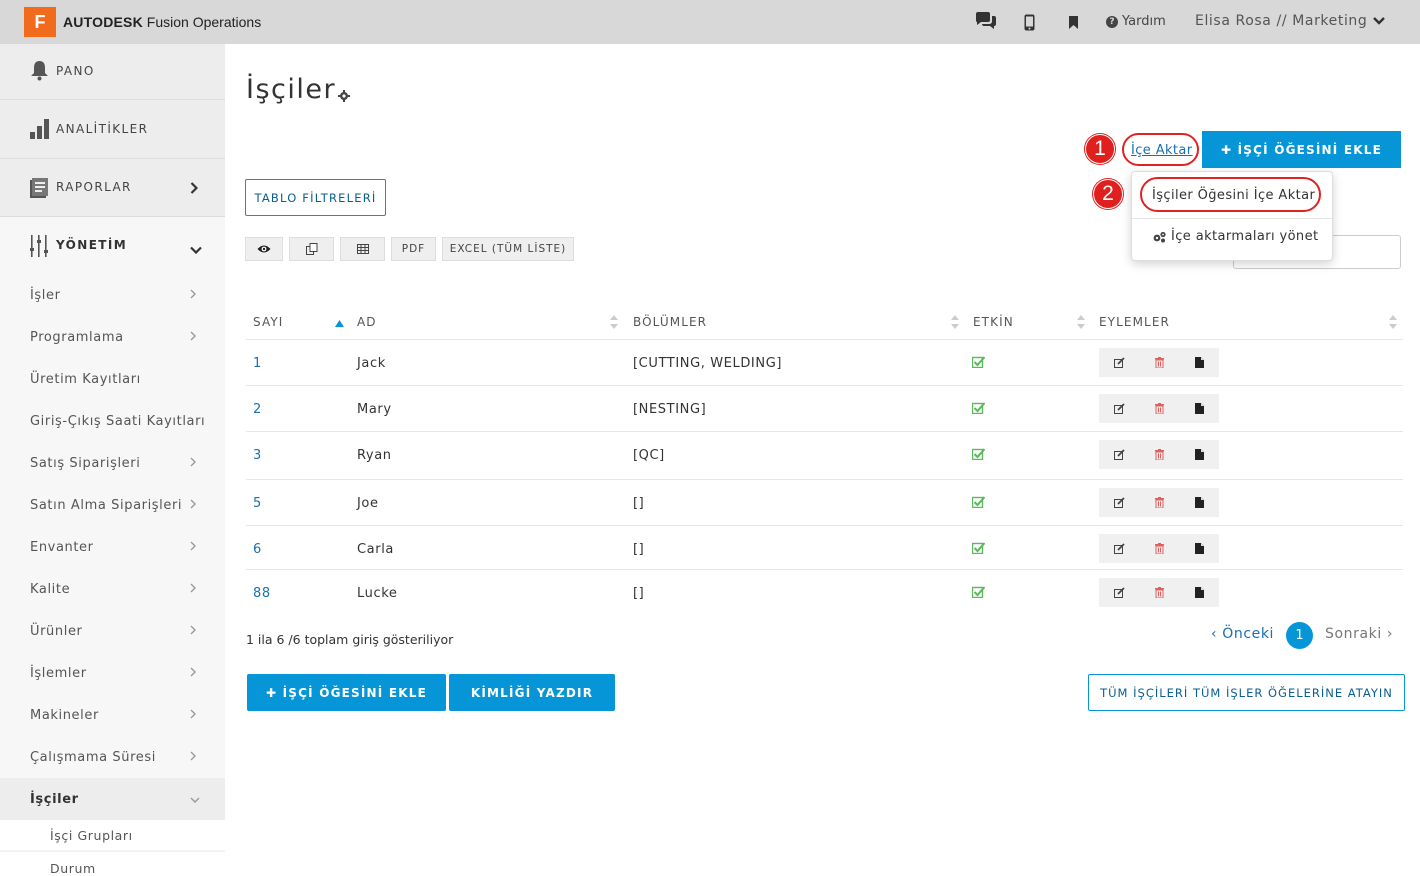 Image resolution: width=1420 pixels, height=876 pixels. What do you see at coordinates (112, 673) in the screenshot?
I see `sidebar-item-operations: İşlemler` at bounding box center [112, 673].